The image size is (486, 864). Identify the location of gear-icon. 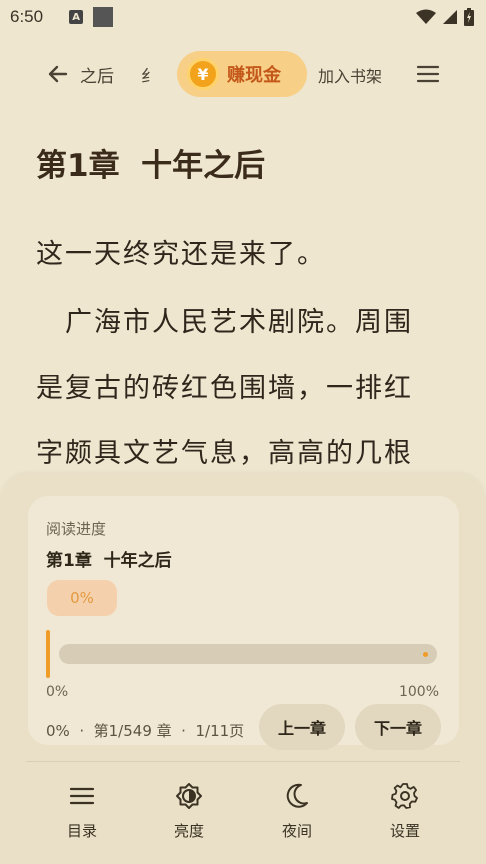
(404, 796).